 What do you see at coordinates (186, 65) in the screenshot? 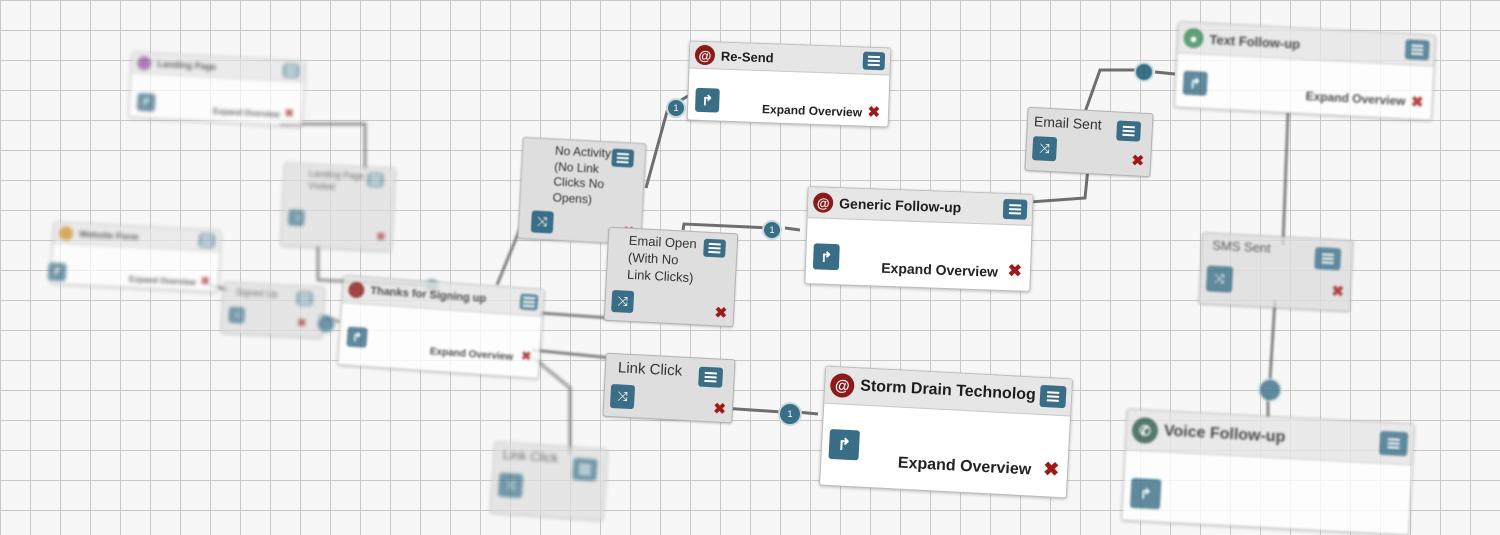
I see `node-title: Landing Page` at bounding box center [186, 65].